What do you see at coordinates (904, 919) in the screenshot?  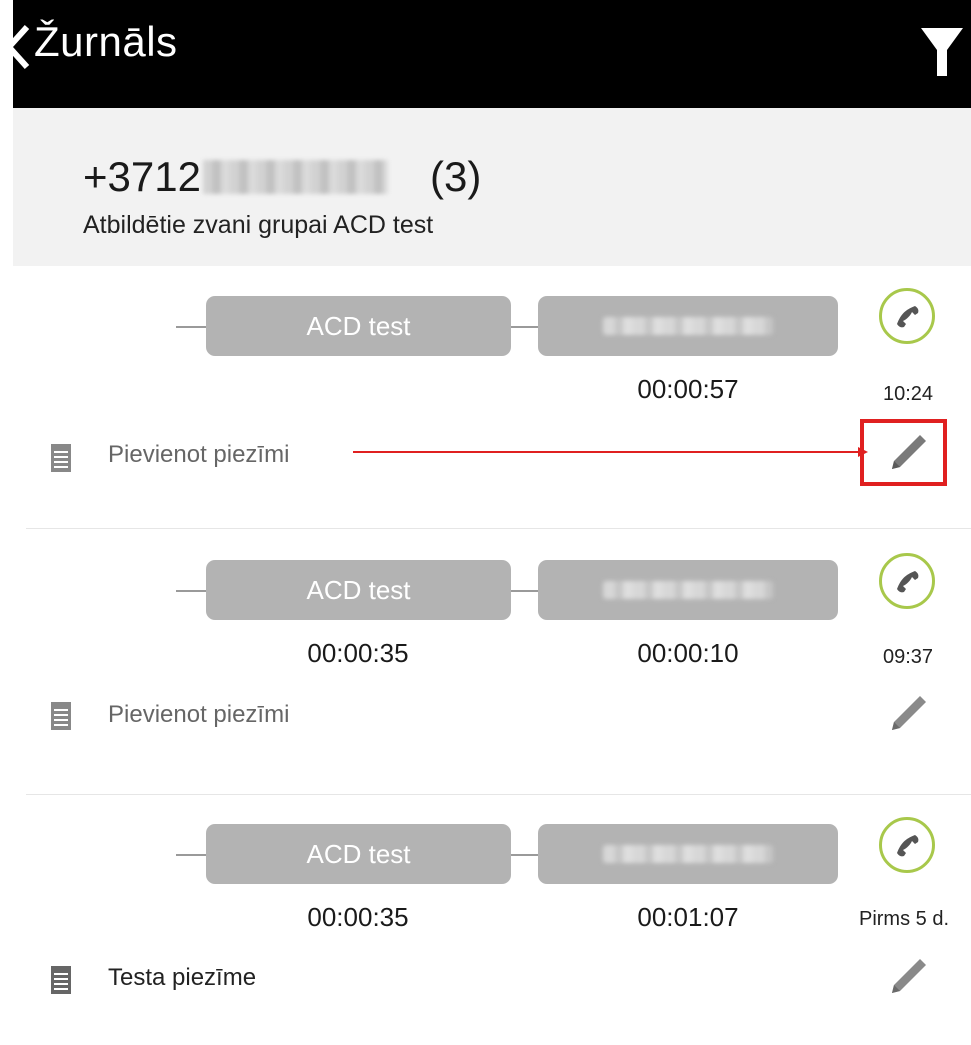 I see `call-time: Pirms 5 d.` at bounding box center [904, 919].